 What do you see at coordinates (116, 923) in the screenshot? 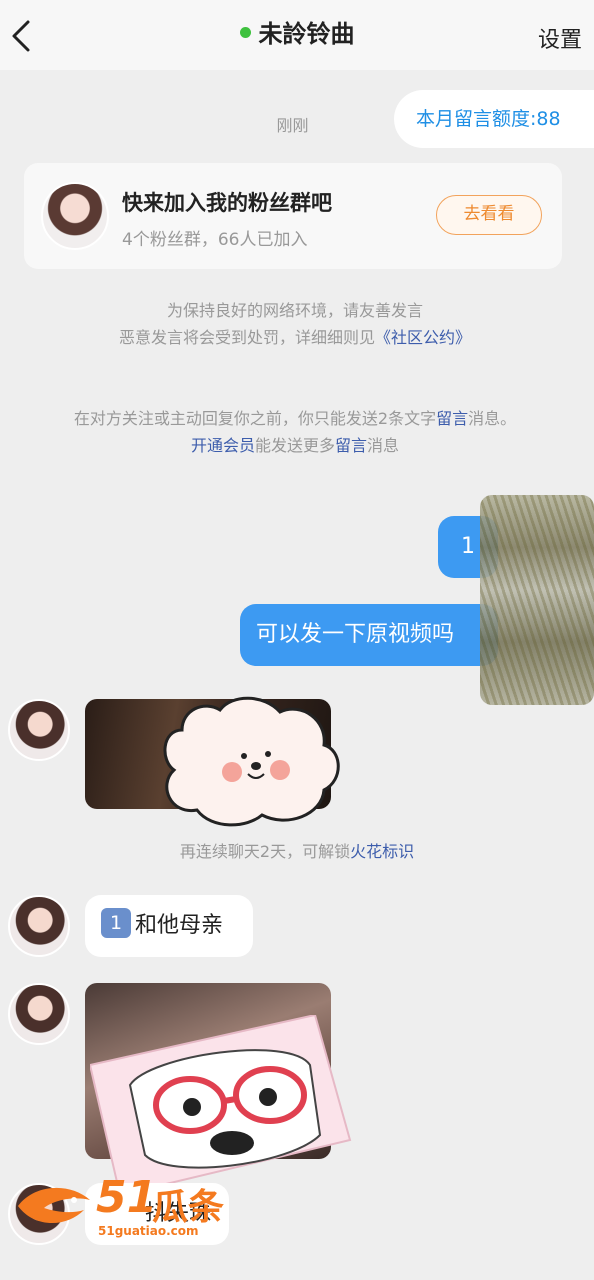
I see `keycap-one-emoji: 1` at bounding box center [116, 923].